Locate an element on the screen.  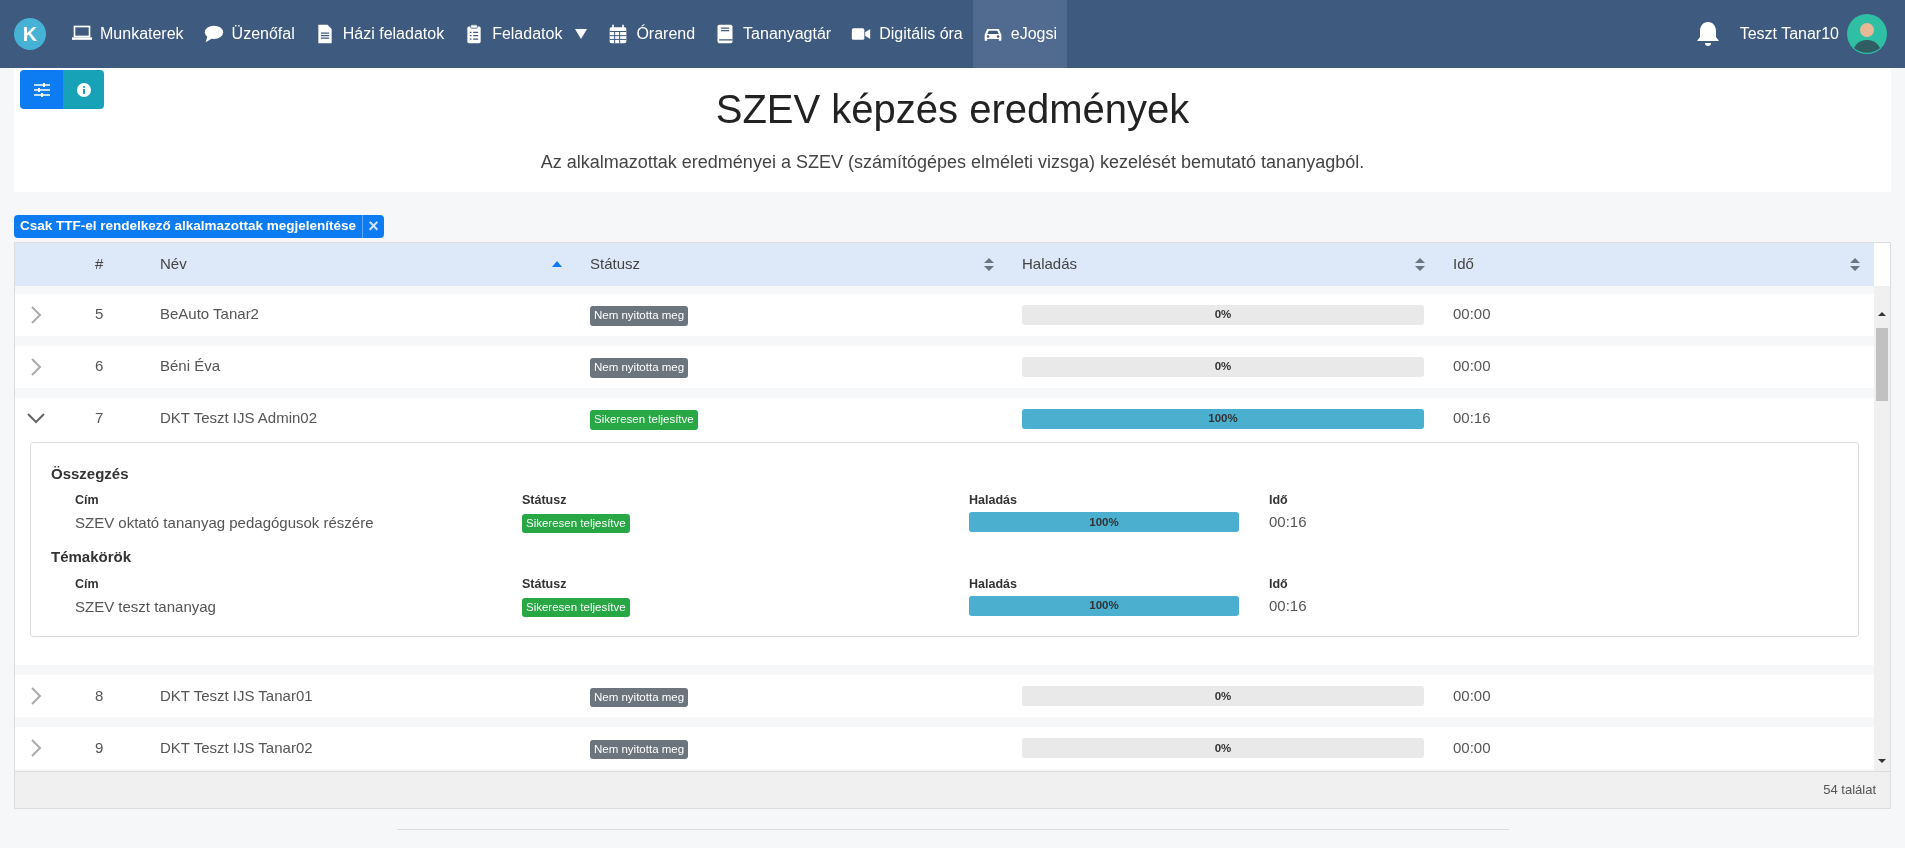
nav-link: Tananyagtár is located at coordinates (773, 34).